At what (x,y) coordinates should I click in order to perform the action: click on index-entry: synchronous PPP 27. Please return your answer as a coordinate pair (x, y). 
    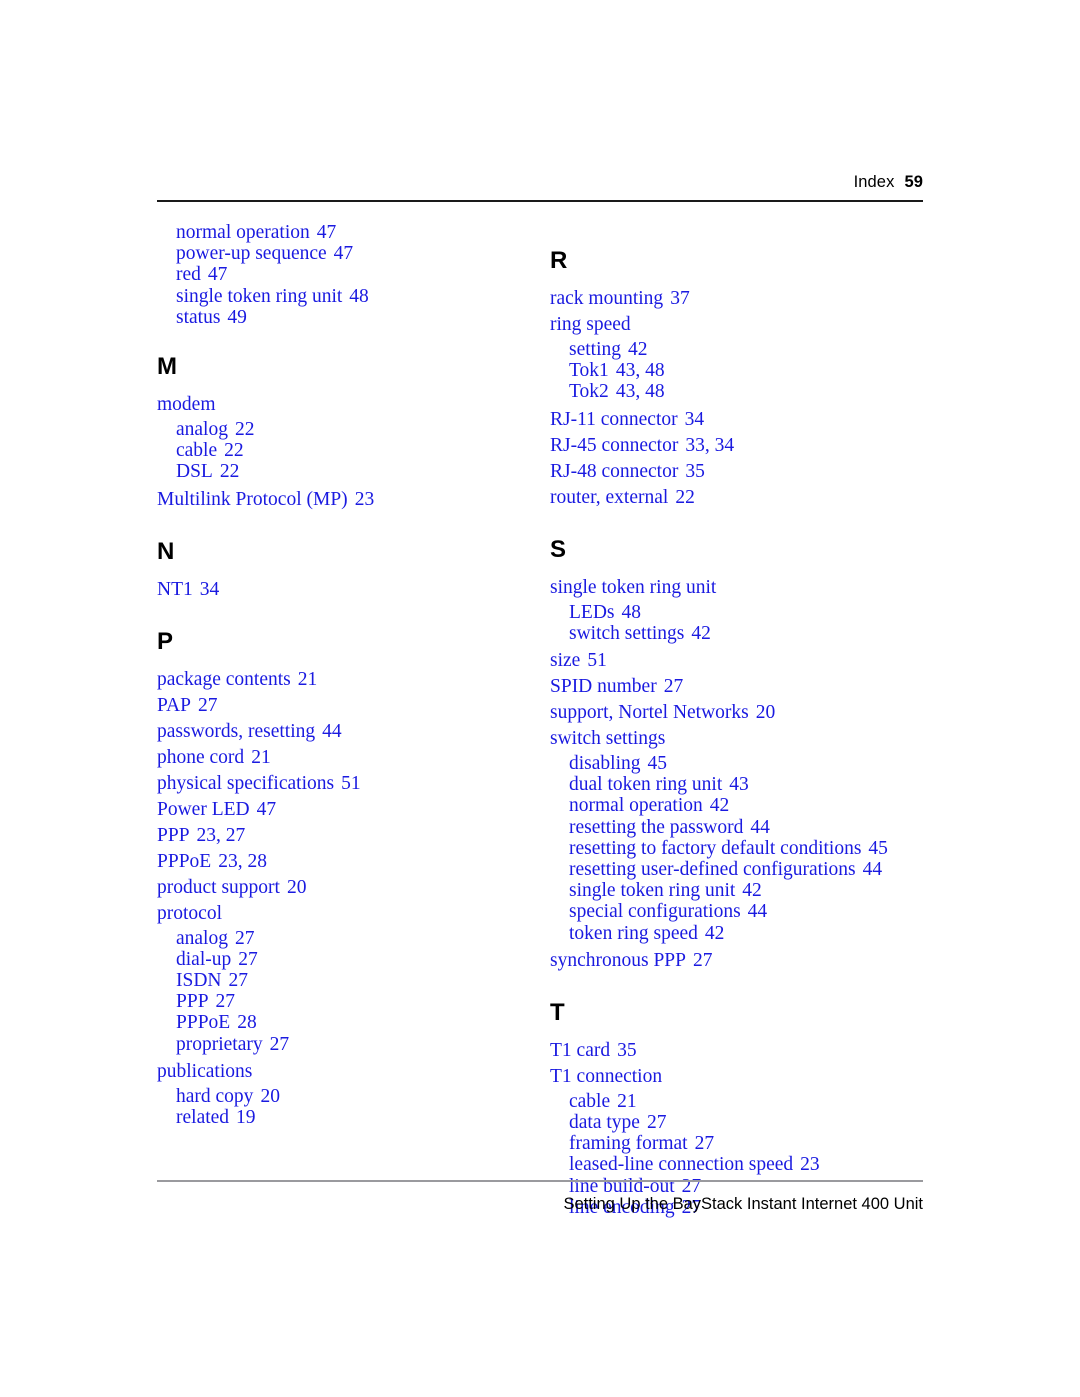
    Looking at the image, I should click on (745, 961).